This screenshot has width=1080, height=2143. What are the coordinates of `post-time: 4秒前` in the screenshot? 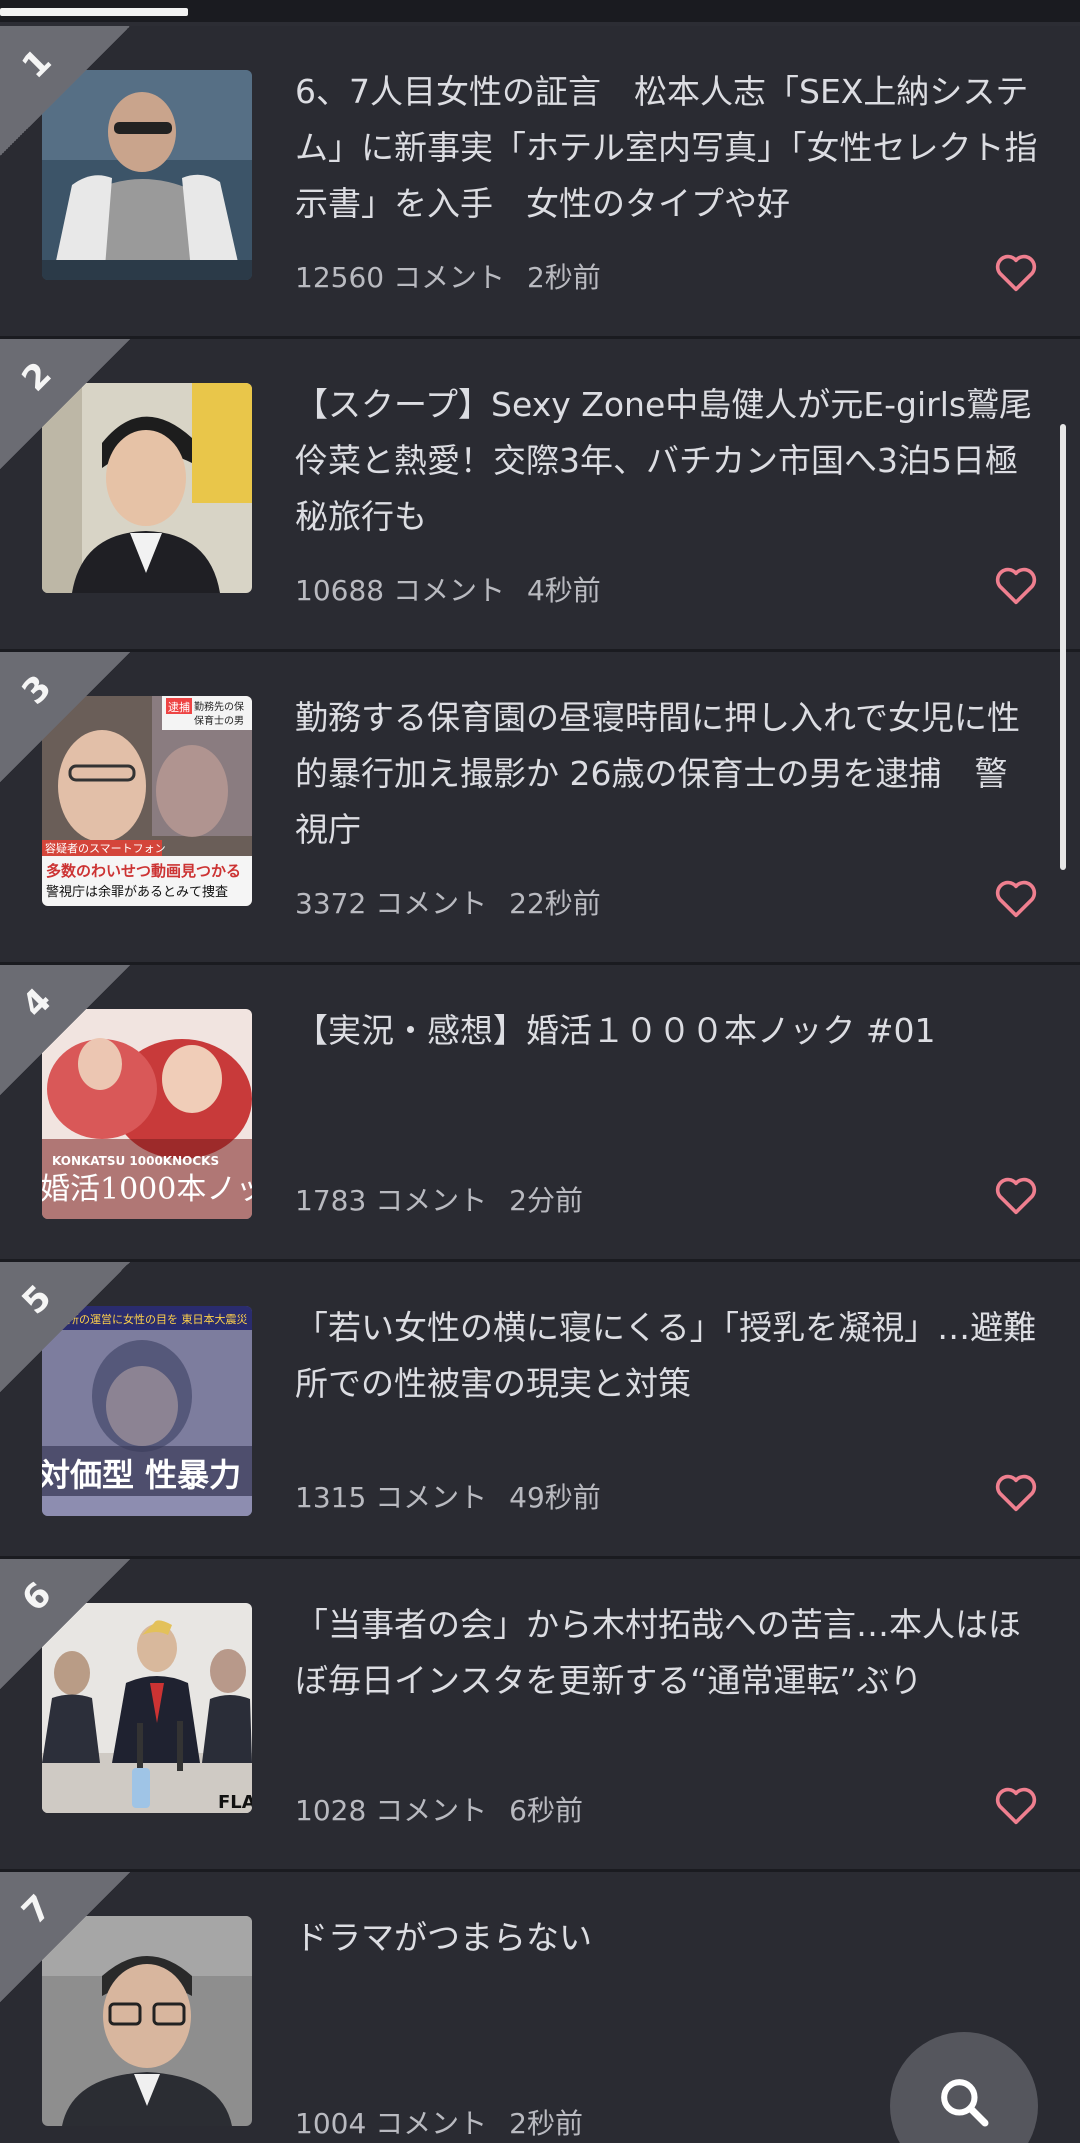 It's located at (563, 590).